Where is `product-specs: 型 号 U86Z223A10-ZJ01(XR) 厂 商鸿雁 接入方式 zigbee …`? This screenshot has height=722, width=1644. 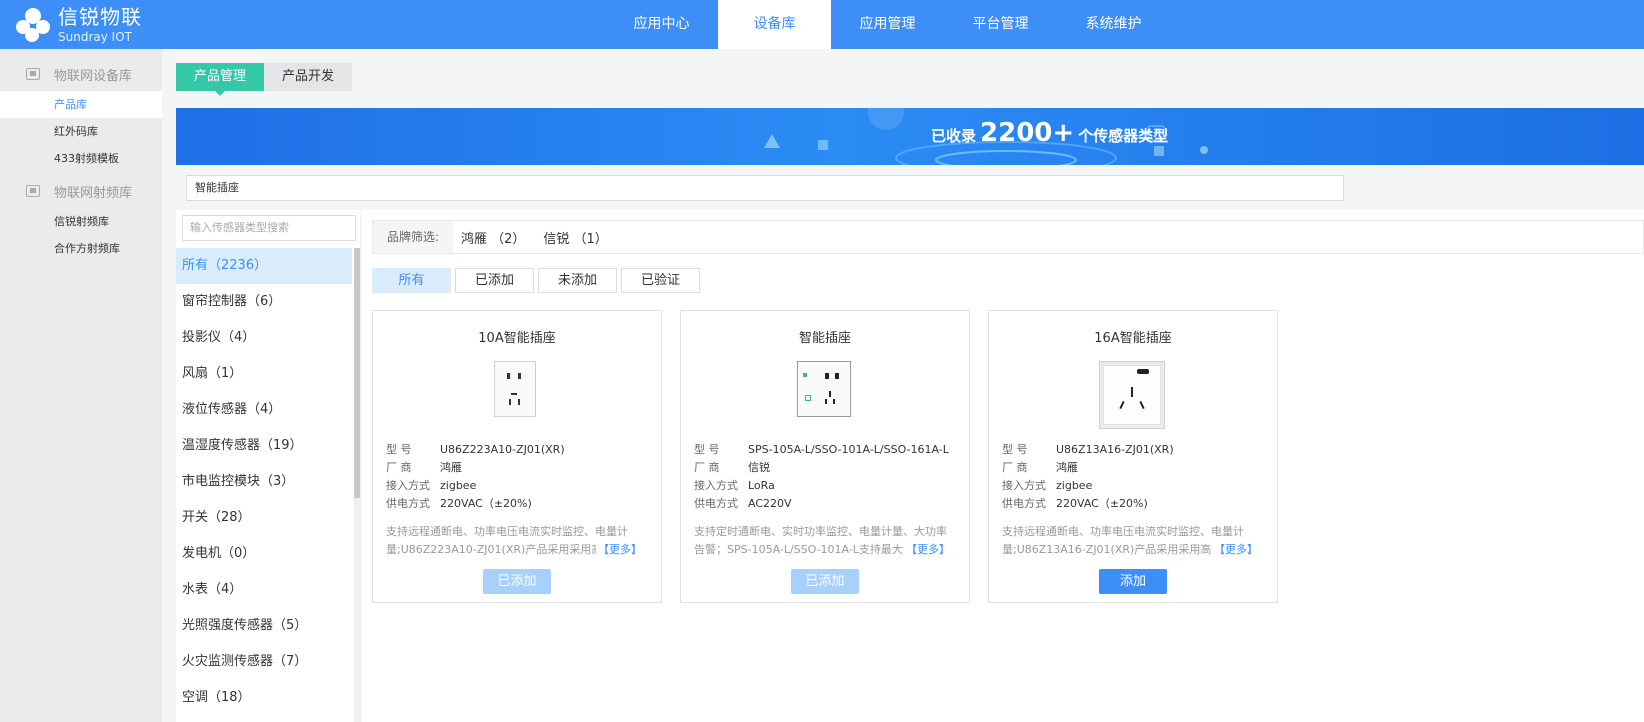
product-specs: 型 号 U86Z223A10-ZJ01(XR) 厂 商鸿雁 接入方式 zigbee … is located at coordinates (475, 477).